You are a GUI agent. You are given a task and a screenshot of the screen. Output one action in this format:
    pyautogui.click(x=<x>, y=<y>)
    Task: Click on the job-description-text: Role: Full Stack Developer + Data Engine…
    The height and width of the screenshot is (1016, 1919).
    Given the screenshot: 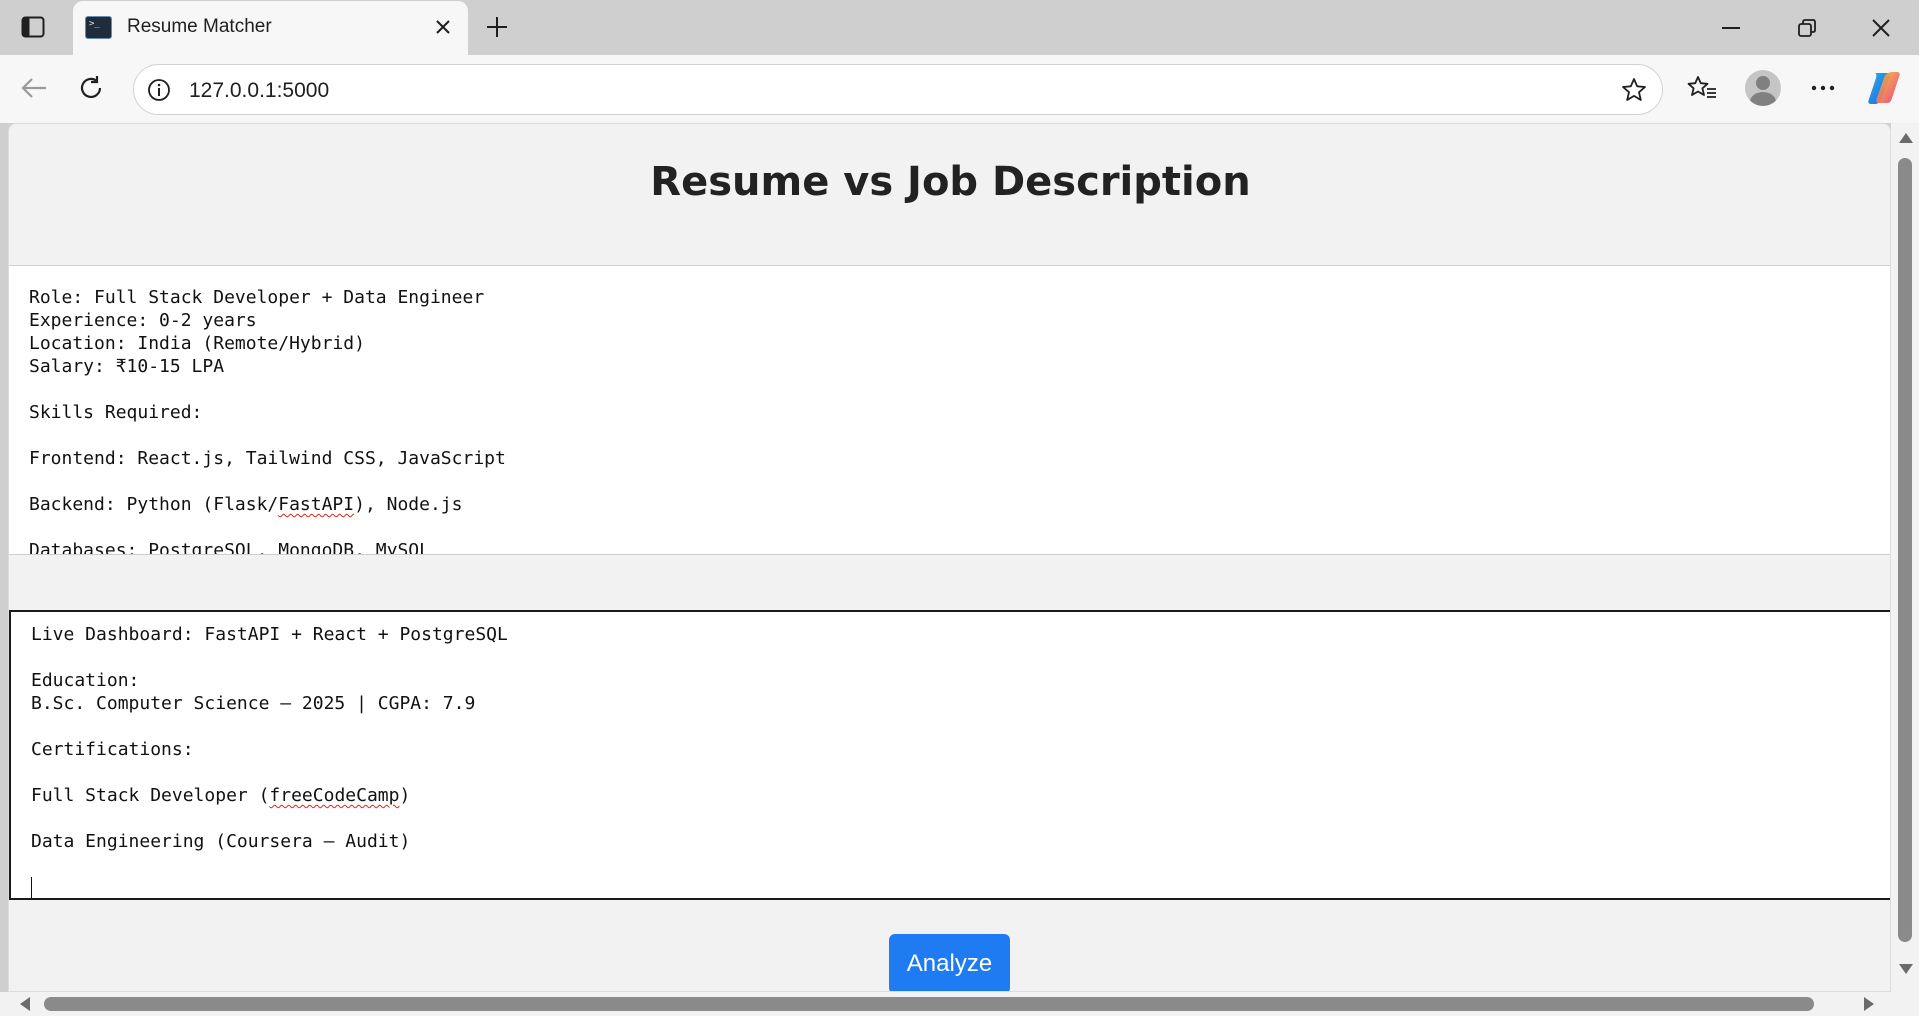 What is the action you would take?
    pyautogui.click(x=267, y=401)
    